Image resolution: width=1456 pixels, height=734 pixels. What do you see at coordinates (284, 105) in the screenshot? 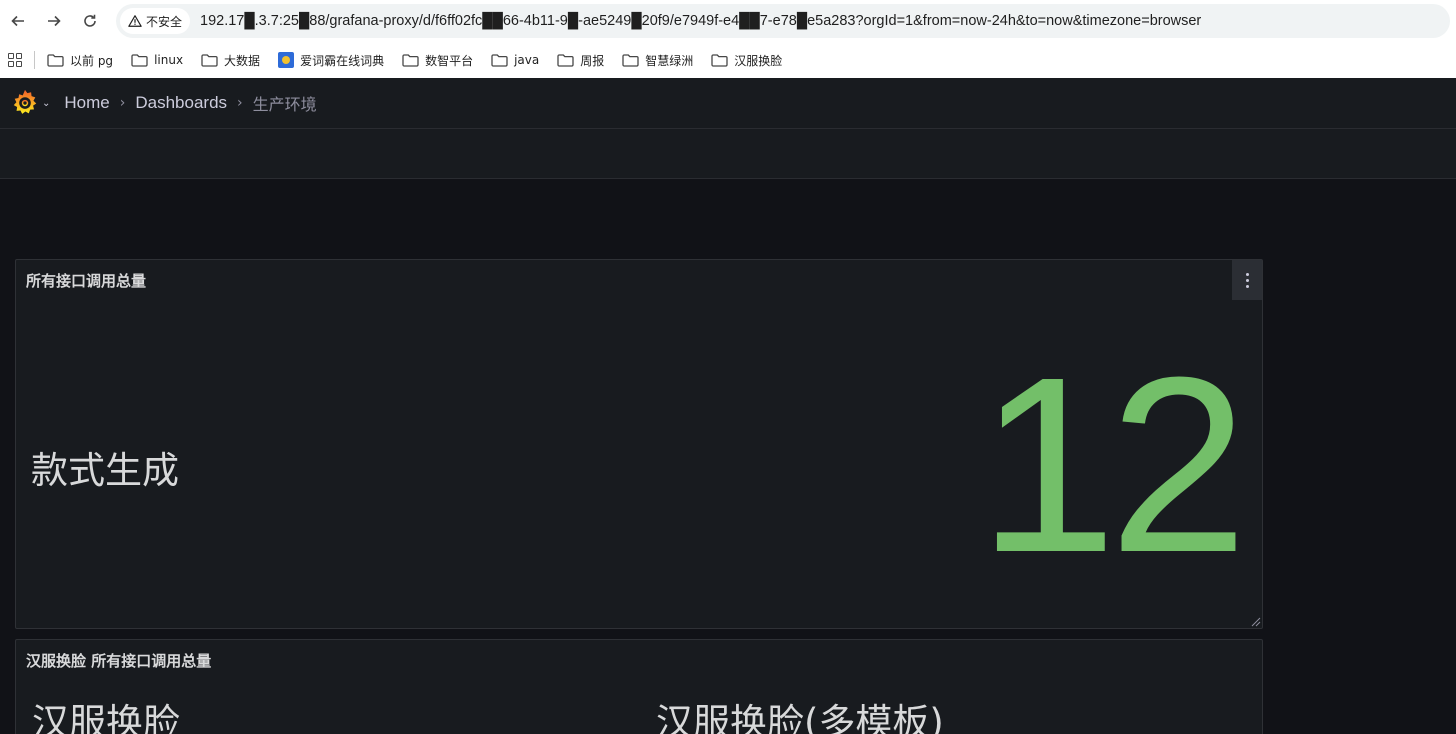
I see `breadcrumb-current: 生产环境` at bounding box center [284, 105].